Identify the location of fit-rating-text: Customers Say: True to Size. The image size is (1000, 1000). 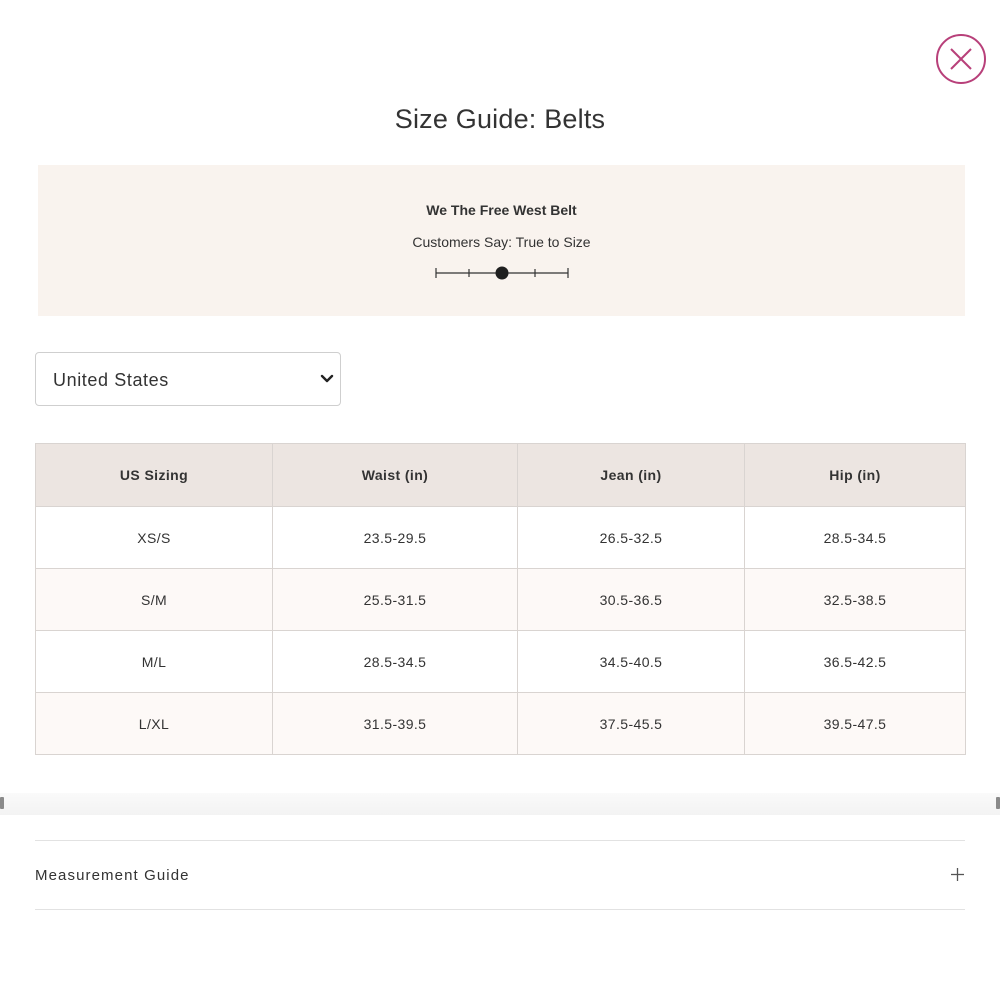
(501, 242).